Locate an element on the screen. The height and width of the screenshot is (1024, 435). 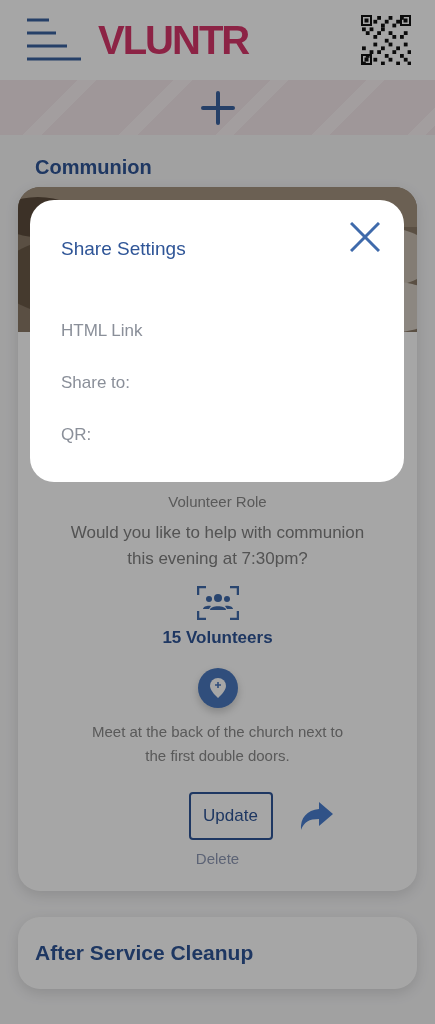
dialog-title: Share Settings is located at coordinates (124, 249).